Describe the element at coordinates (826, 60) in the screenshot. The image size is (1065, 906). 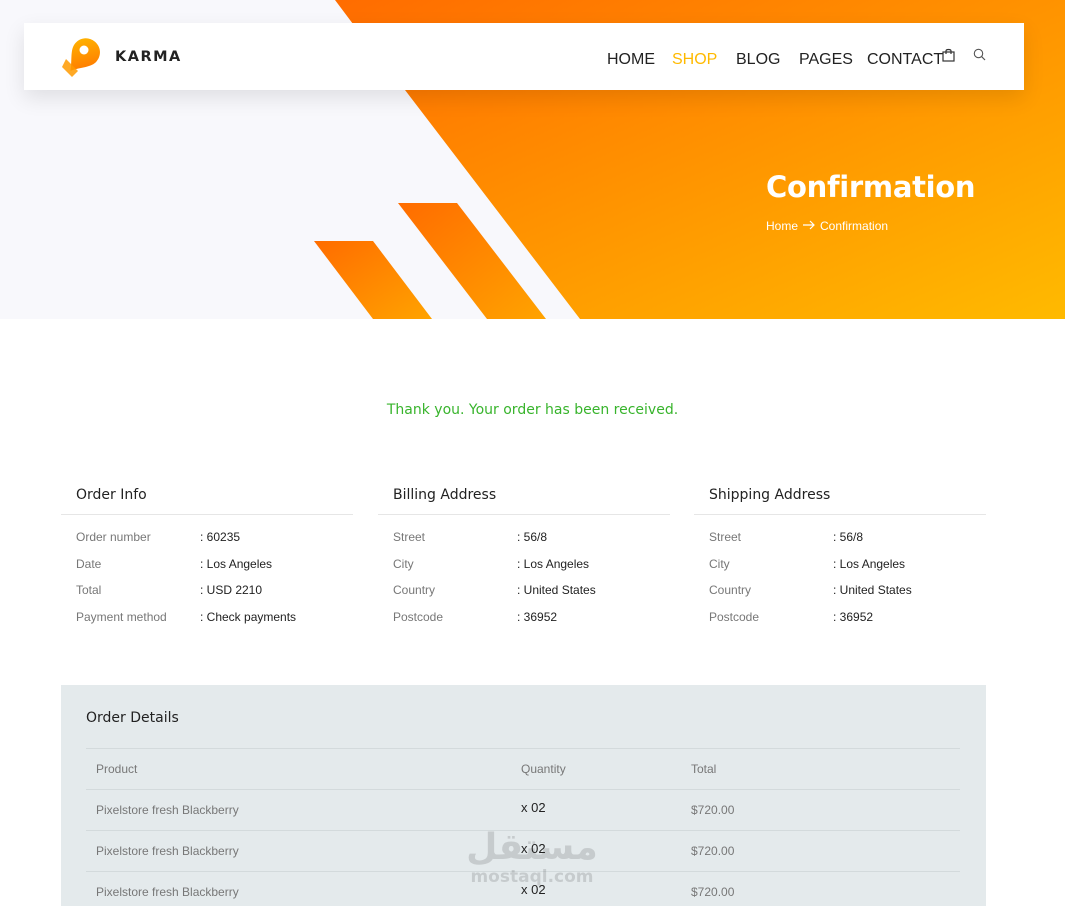
I see `nav-pages: PAGES` at that location.